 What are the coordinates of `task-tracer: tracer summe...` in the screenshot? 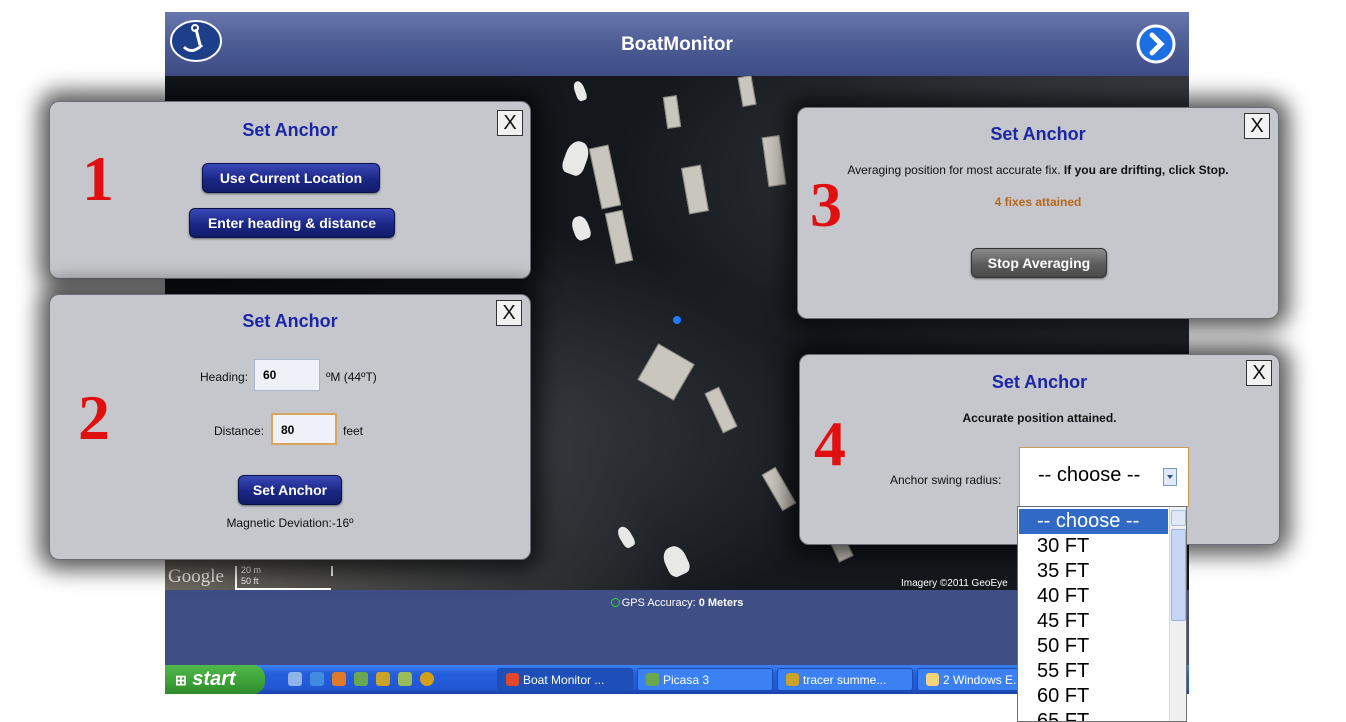 It's located at (845, 679).